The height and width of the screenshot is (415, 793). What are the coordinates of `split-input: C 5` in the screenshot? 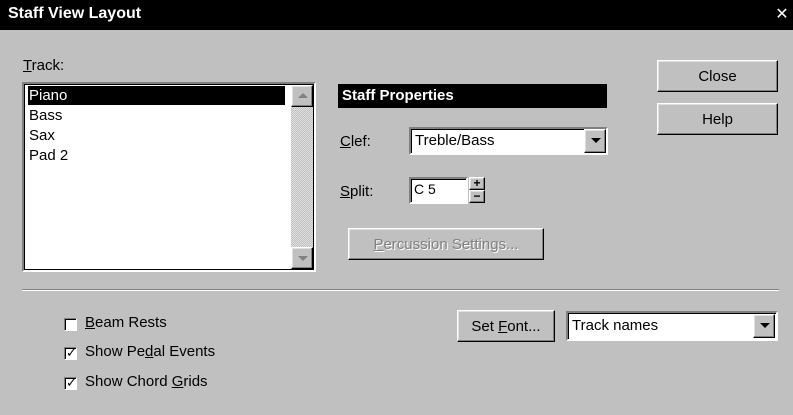 It's located at (438, 190).